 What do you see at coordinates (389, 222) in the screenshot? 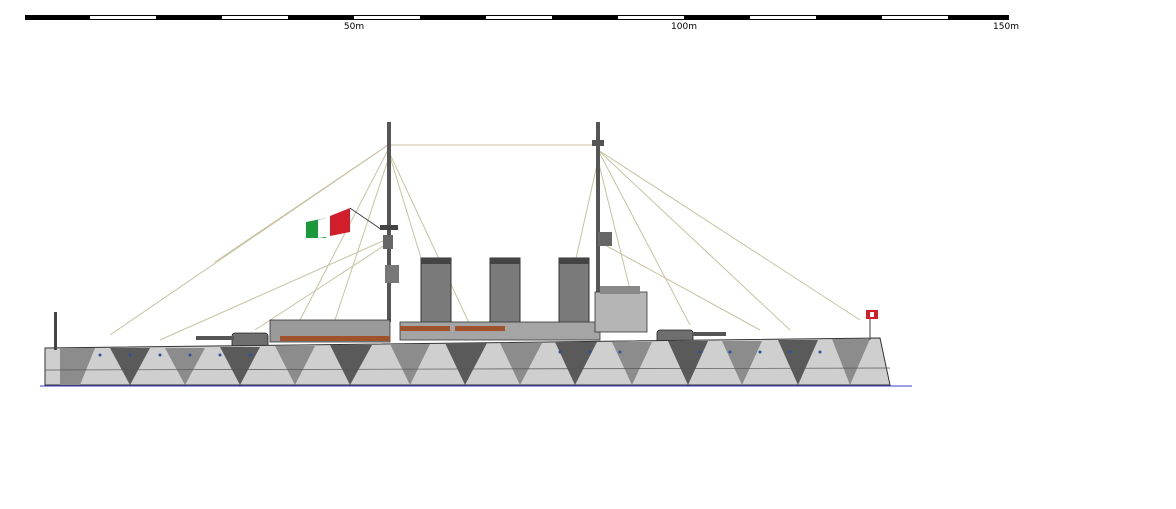
I see `foremast` at bounding box center [389, 222].